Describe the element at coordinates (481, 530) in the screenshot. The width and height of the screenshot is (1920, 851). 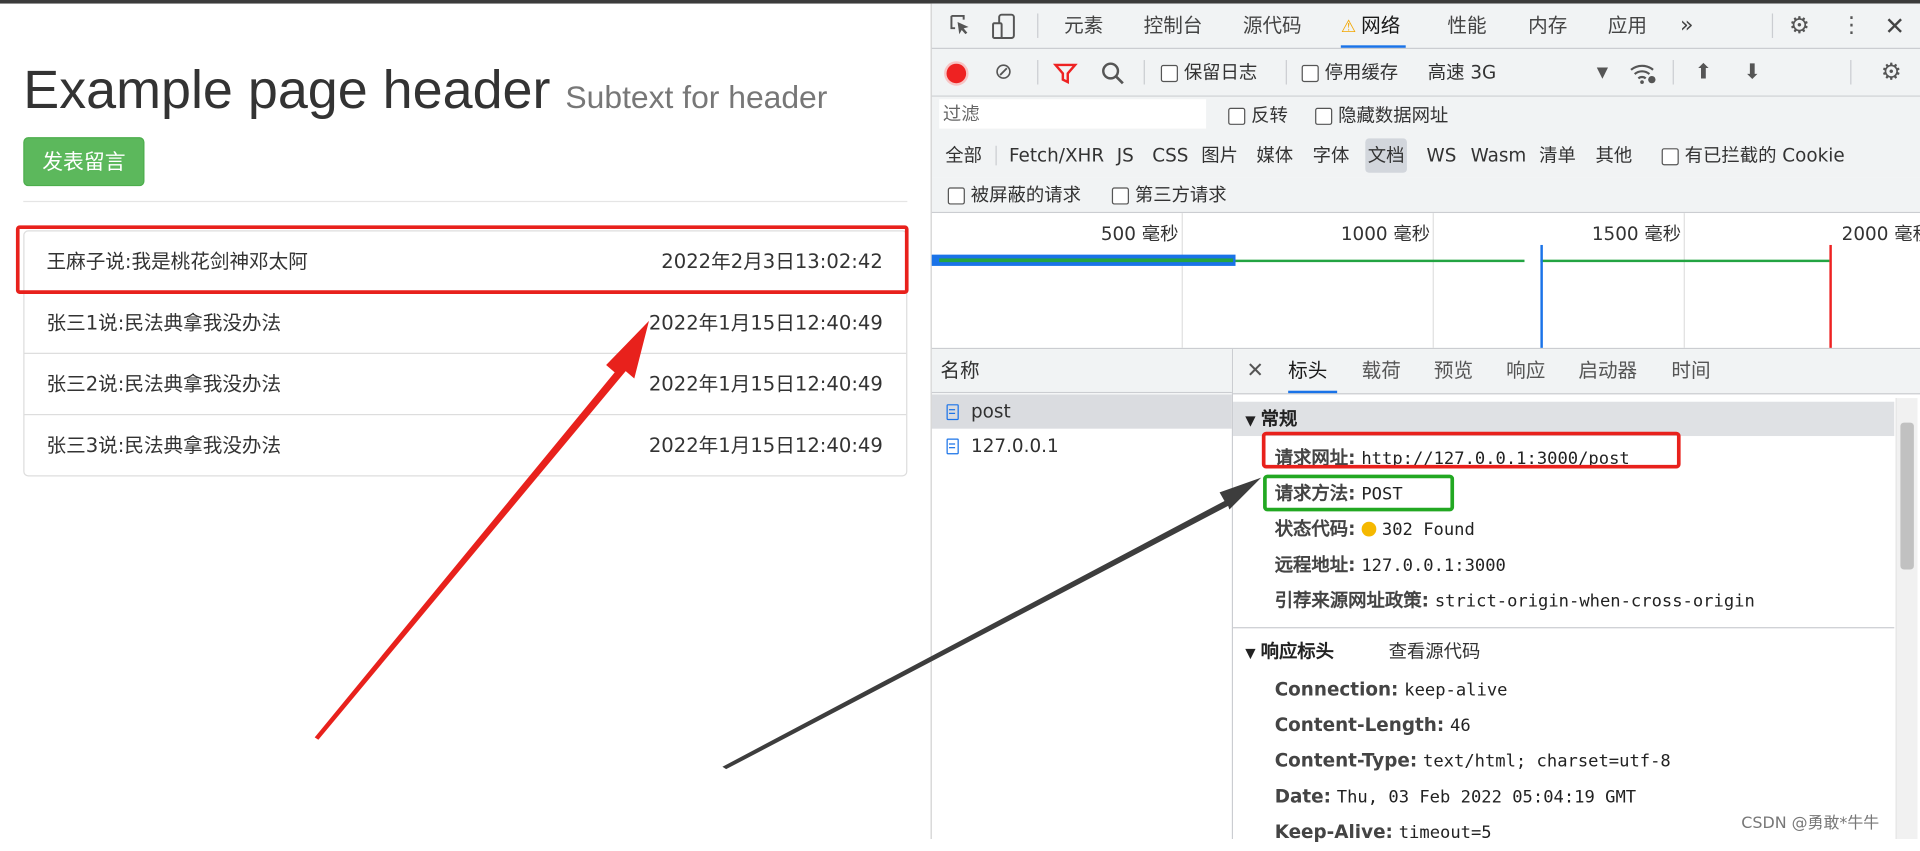
I see `red-arrow` at that location.